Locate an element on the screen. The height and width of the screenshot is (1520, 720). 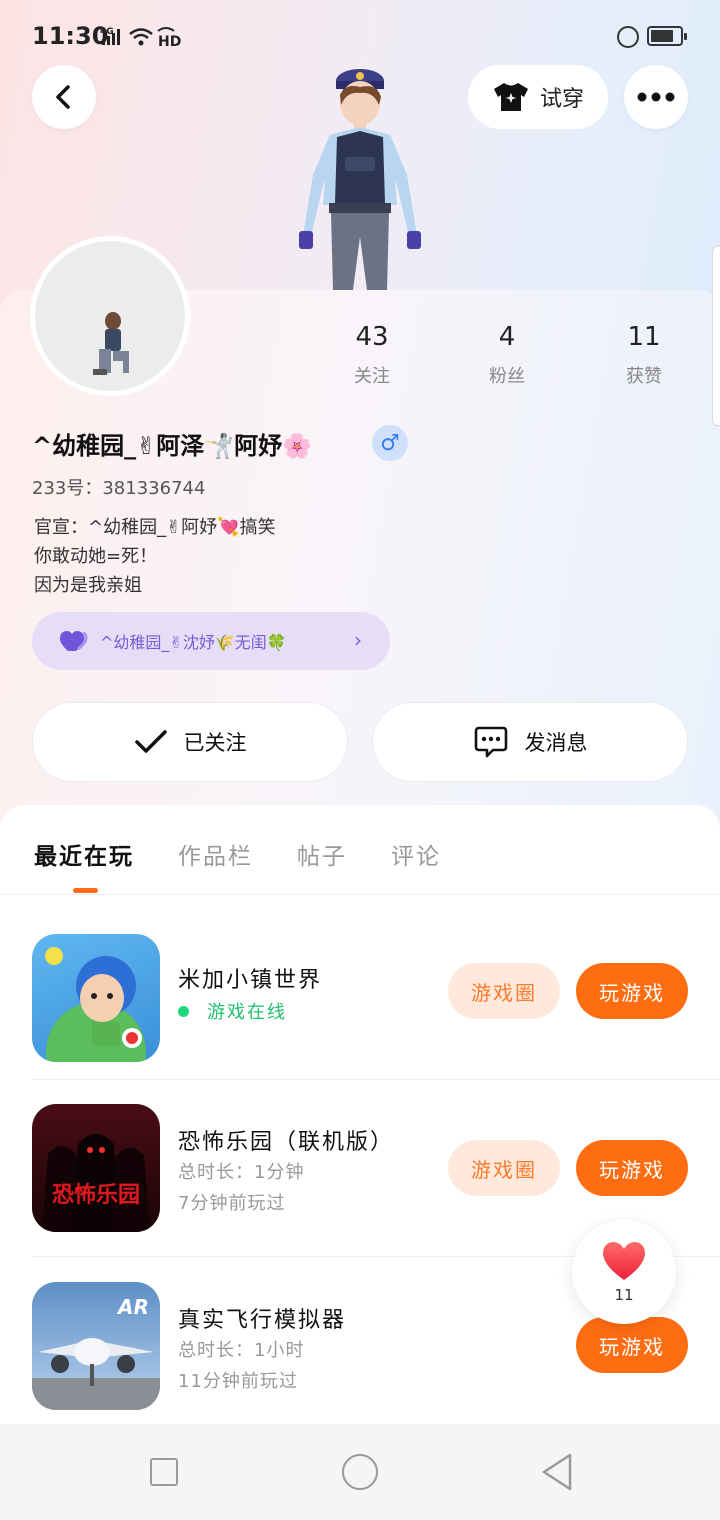
game-icon-text: AR is located at coordinates (132, 1307).